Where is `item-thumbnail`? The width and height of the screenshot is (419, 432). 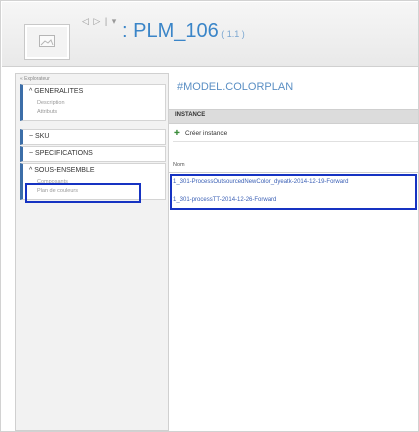
item-thumbnail is located at coordinates (47, 42).